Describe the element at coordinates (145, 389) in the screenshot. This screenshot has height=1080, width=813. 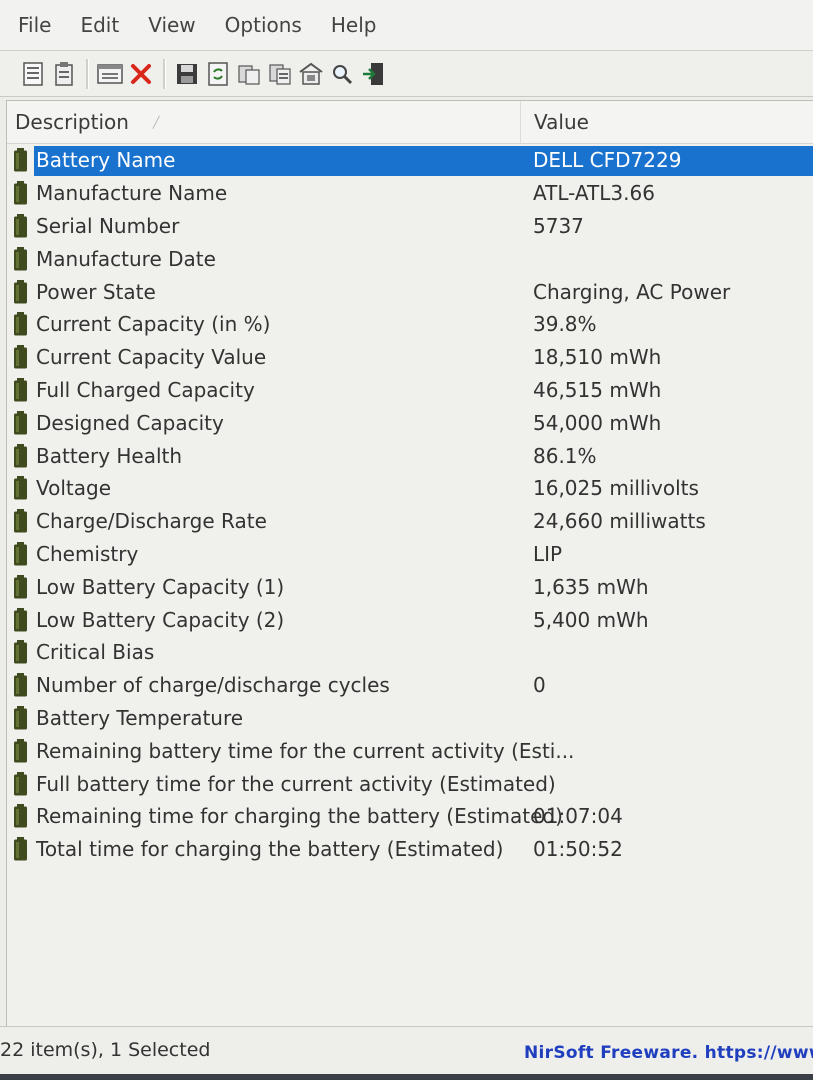
I see `row-description: Full Charged Capacity` at that location.